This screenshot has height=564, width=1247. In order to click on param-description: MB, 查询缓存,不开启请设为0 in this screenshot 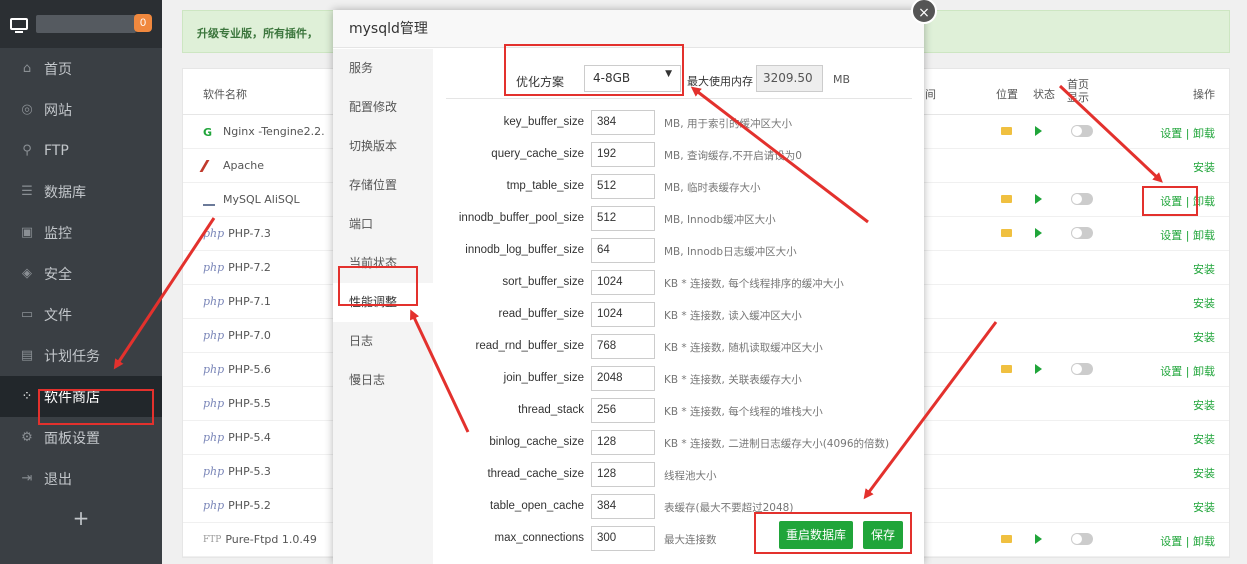, I will do `click(733, 156)`.